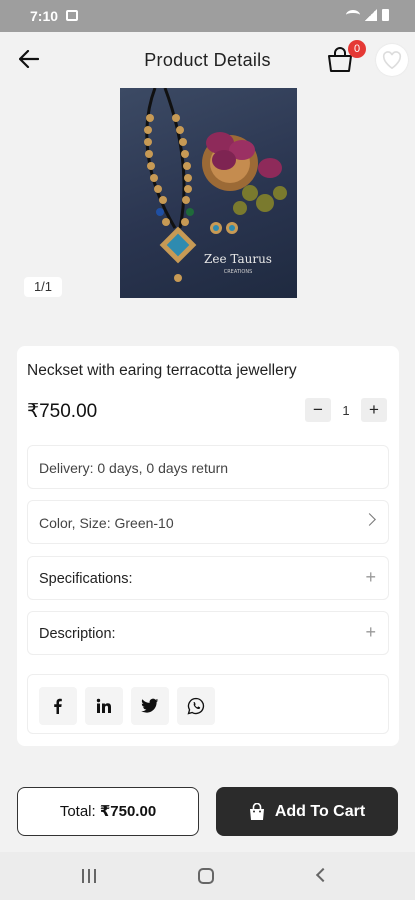 Image resolution: width=415 pixels, height=900 pixels. I want to click on status-bar: 7:10, so click(207, 16).